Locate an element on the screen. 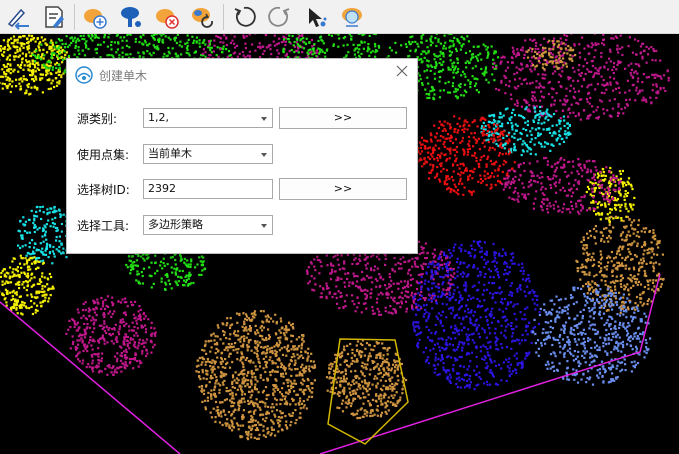 This screenshot has height=454, width=679. cloud-add-button is located at coordinates (95, 17).